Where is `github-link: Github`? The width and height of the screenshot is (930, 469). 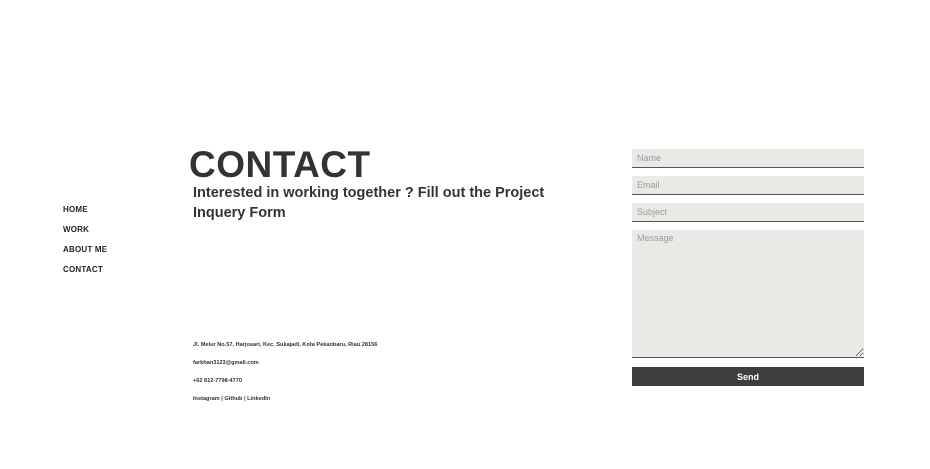 github-link: Github is located at coordinates (233, 399).